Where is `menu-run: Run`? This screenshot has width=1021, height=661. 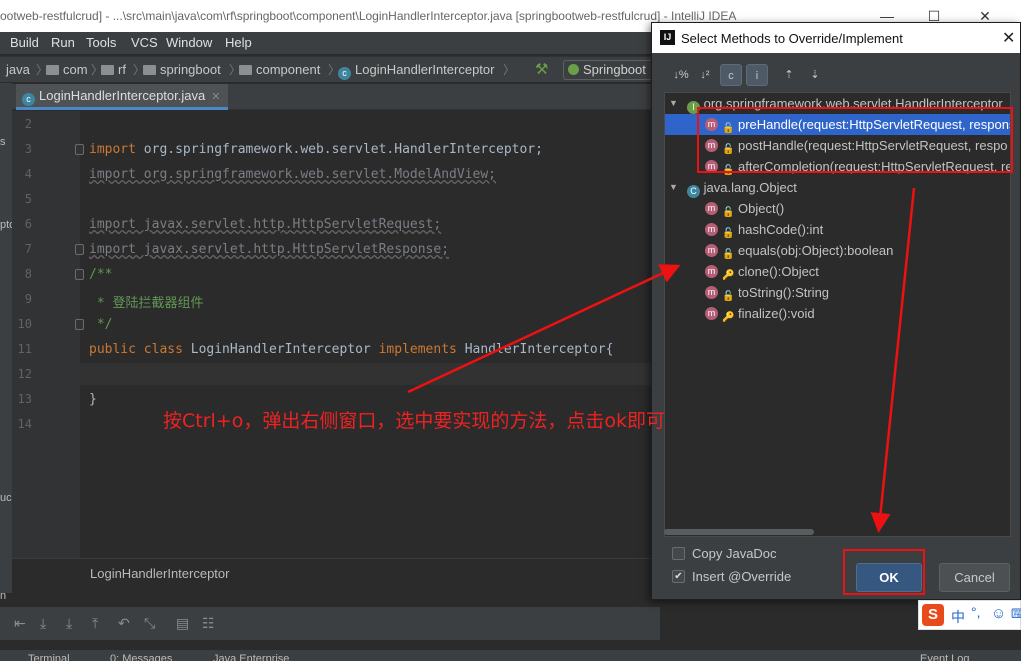 menu-run: Run is located at coordinates (63, 42).